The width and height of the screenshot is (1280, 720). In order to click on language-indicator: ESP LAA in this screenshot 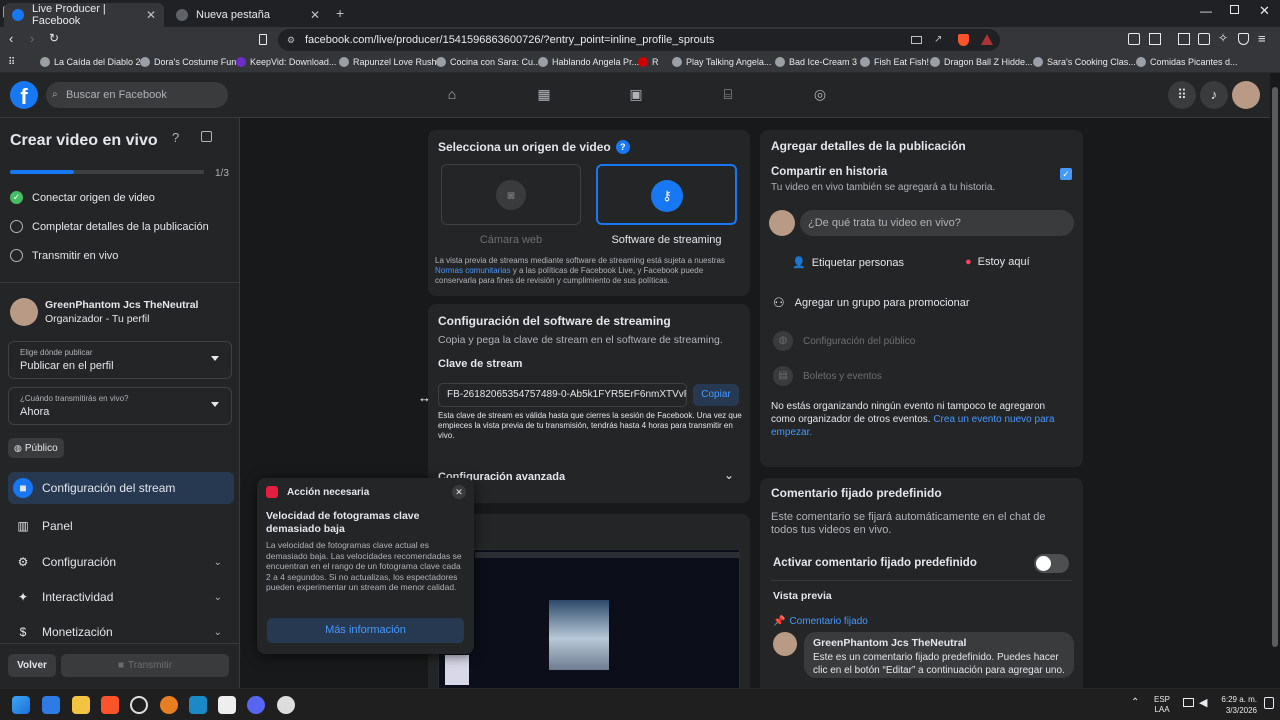, I will do `click(1162, 705)`.